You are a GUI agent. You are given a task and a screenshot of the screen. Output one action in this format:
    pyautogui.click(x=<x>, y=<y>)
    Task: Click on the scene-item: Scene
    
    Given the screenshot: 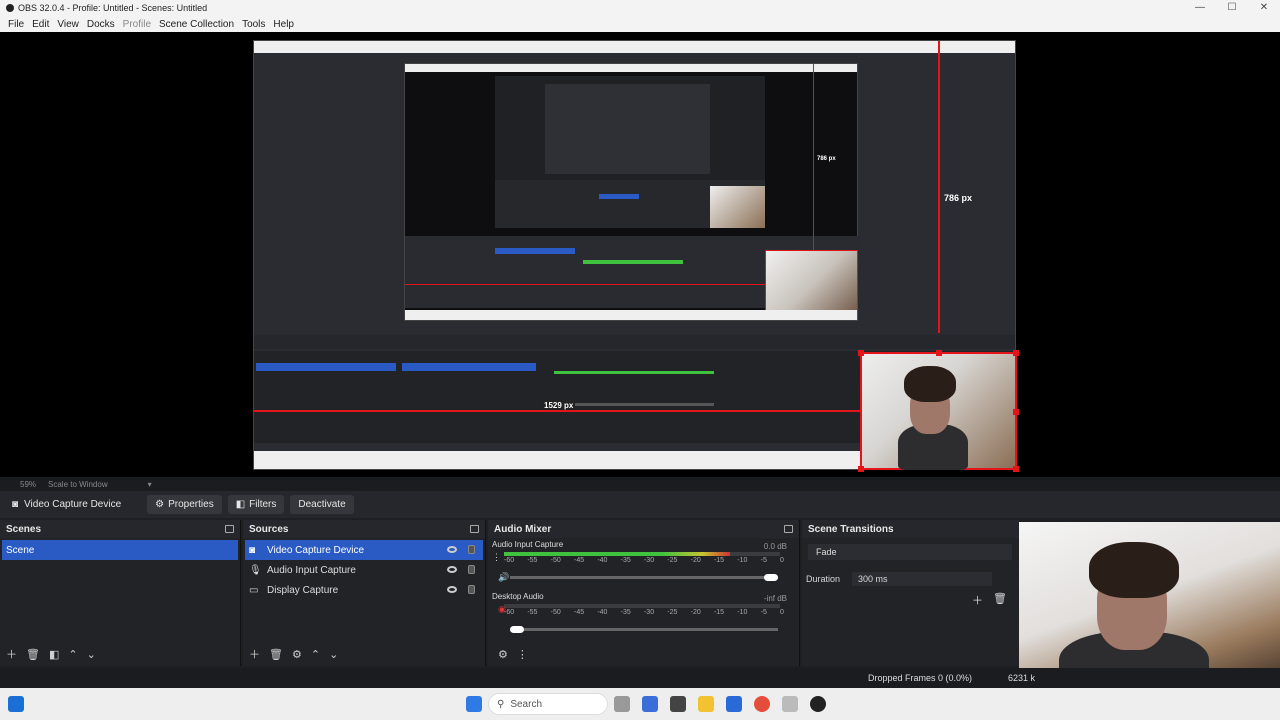 What is the action you would take?
    pyautogui.click(x=120, y=550)
    